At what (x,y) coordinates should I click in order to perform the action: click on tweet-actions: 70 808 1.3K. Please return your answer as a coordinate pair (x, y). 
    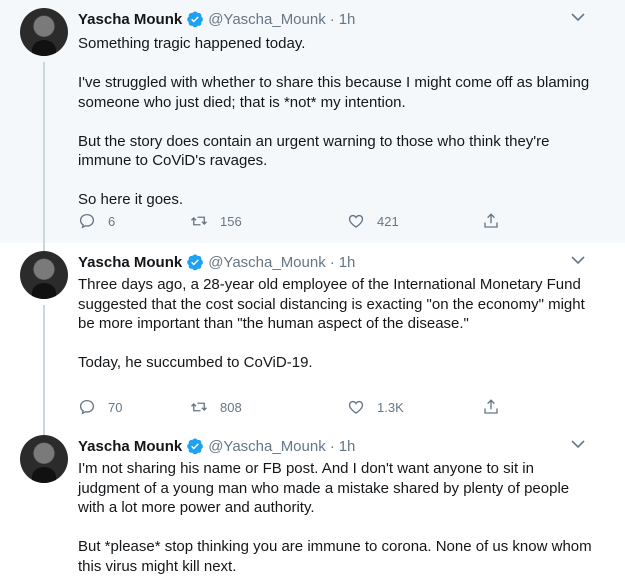
    Looking at the image, I should click on (293, 408).